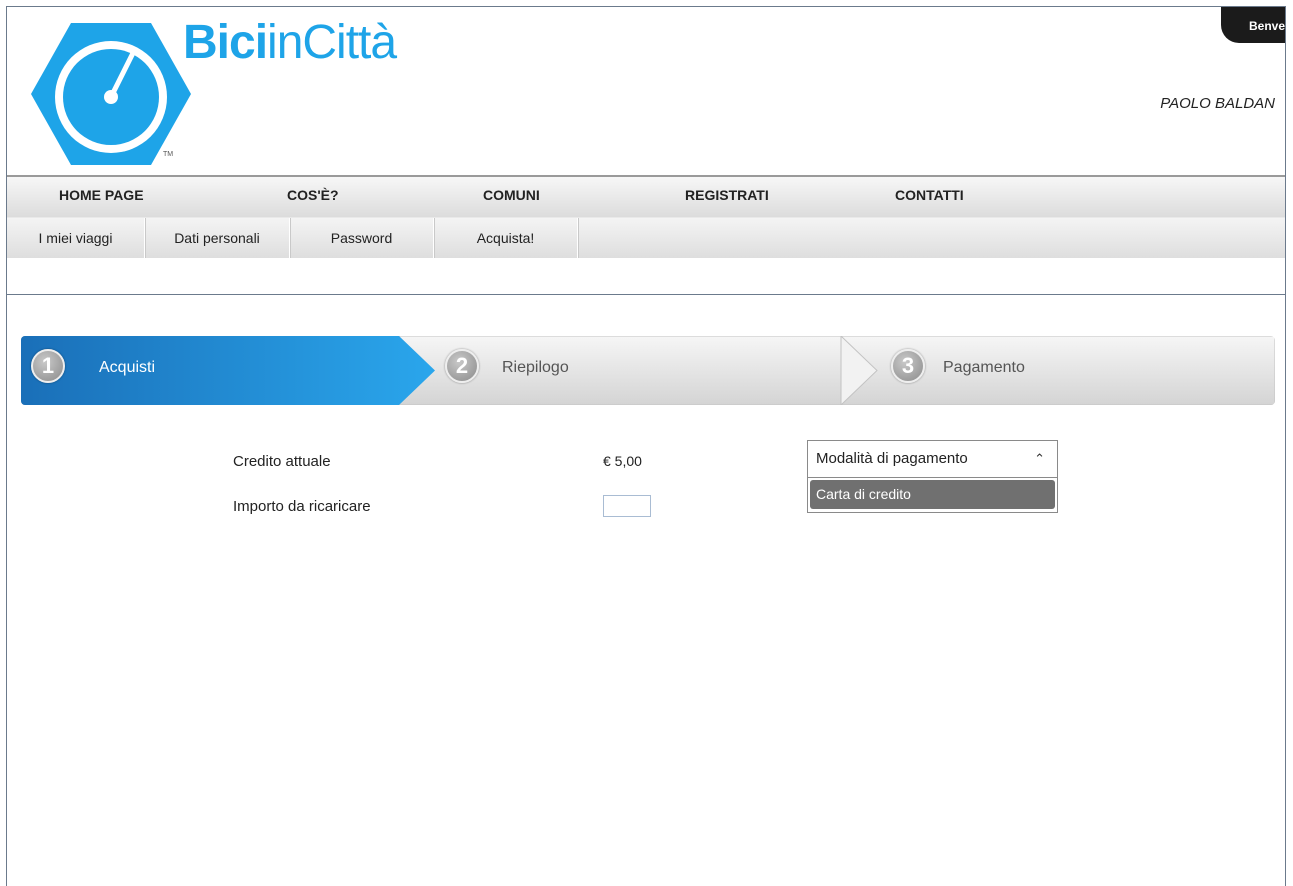 Image resolution: width=1293 pixels, height=886 pixels. What do you see at coordinates (627, 506) in the screenshot?
I see `amount-input` at bounding box center [627, 506].